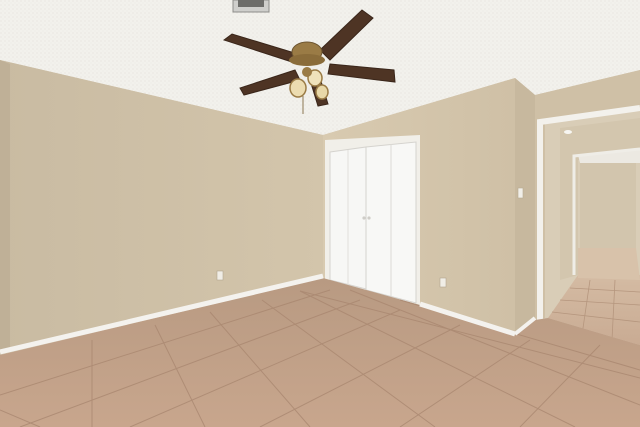 The image size is (640, 427). Describe the element at coordinates (251, 6) in the screenshot. I see `air-vent` at that location.